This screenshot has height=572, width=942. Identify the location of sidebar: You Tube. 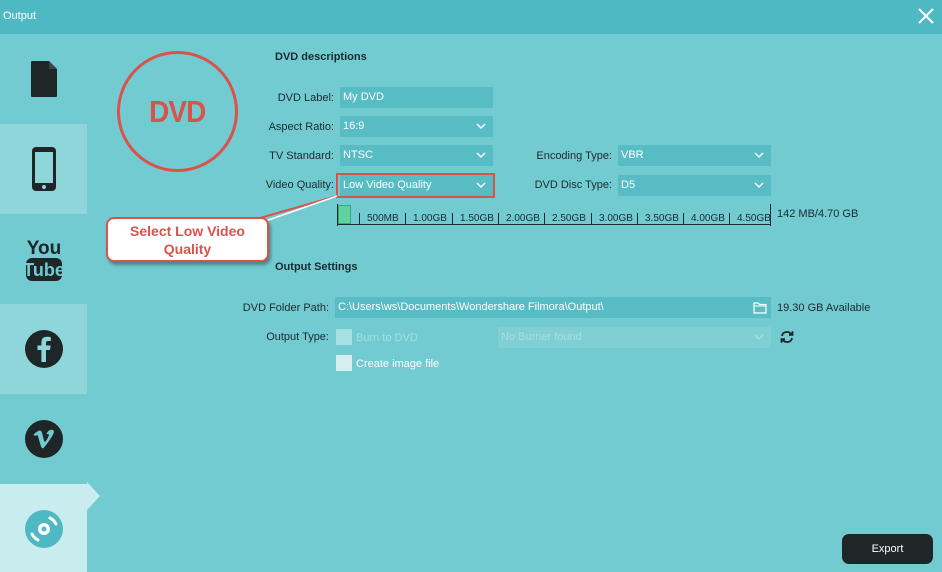
(43, 303).